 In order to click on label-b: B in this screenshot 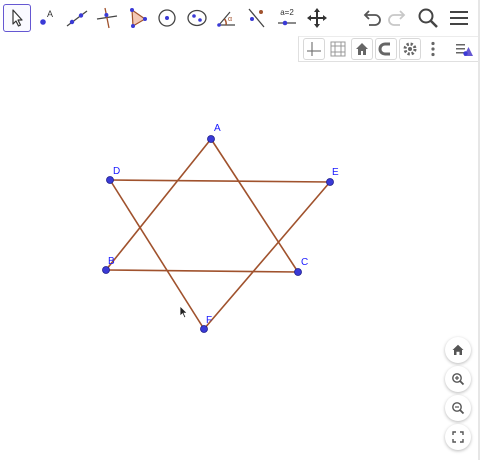, I will do `click(111, 261)`.